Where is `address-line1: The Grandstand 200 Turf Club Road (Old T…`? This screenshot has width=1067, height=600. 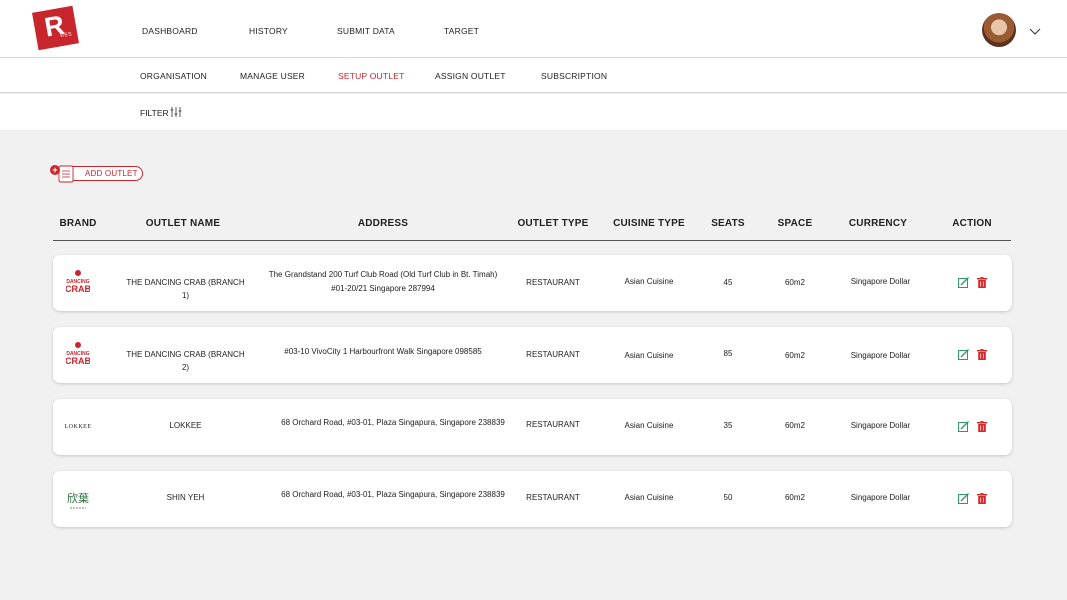
address-line1: The Grandstand 200 Turf Club Road (Old T… is located at coordinates (383, 274).